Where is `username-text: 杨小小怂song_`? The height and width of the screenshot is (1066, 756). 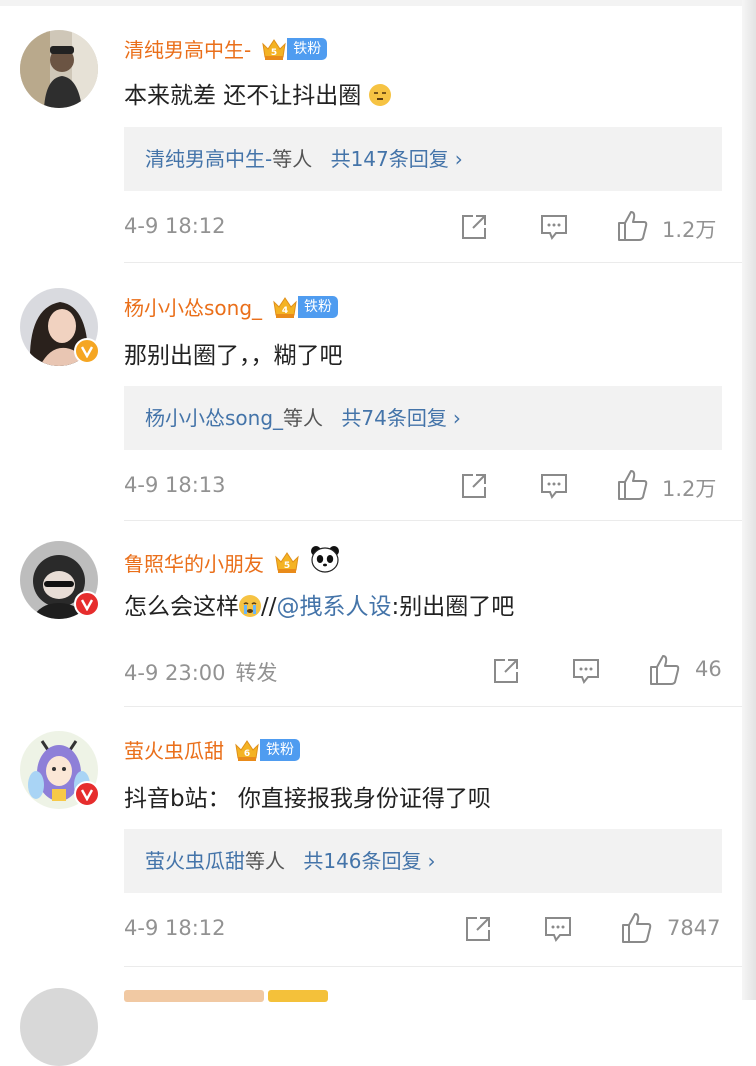 username-text: 杨小小怂song_ is located at coordinates (193, 306).